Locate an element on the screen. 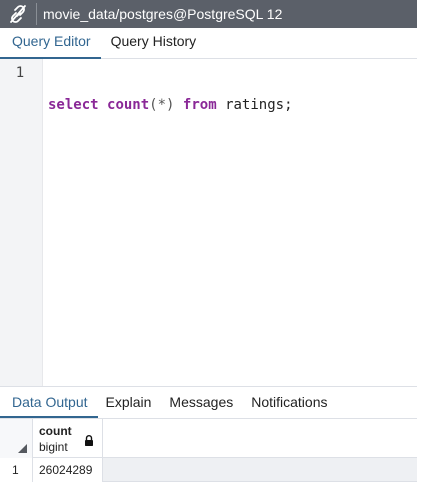  line-number-gutter: 1 is located at coordinates (21, 222).